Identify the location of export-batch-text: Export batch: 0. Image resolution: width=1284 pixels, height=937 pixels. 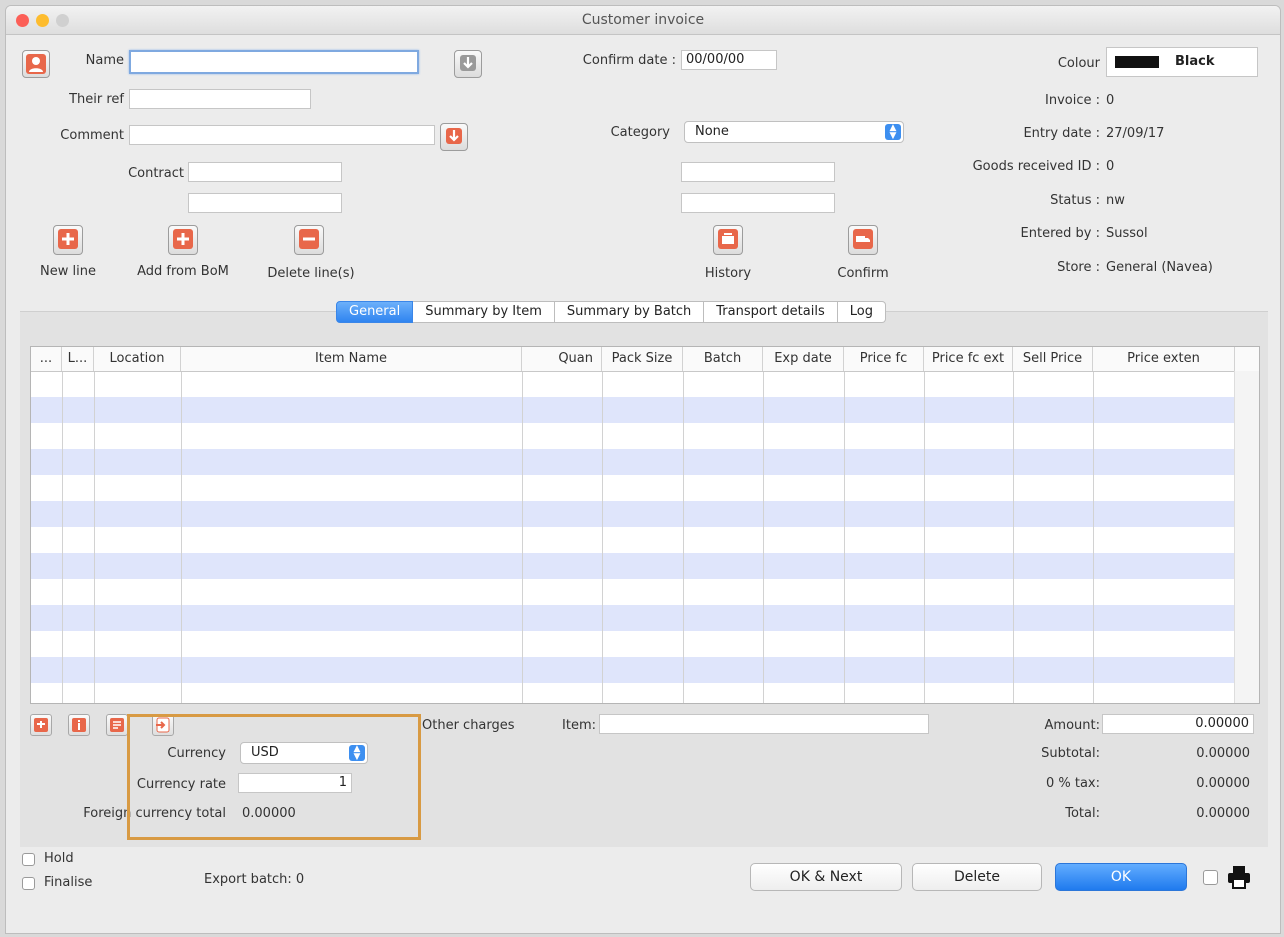
(254, 879).